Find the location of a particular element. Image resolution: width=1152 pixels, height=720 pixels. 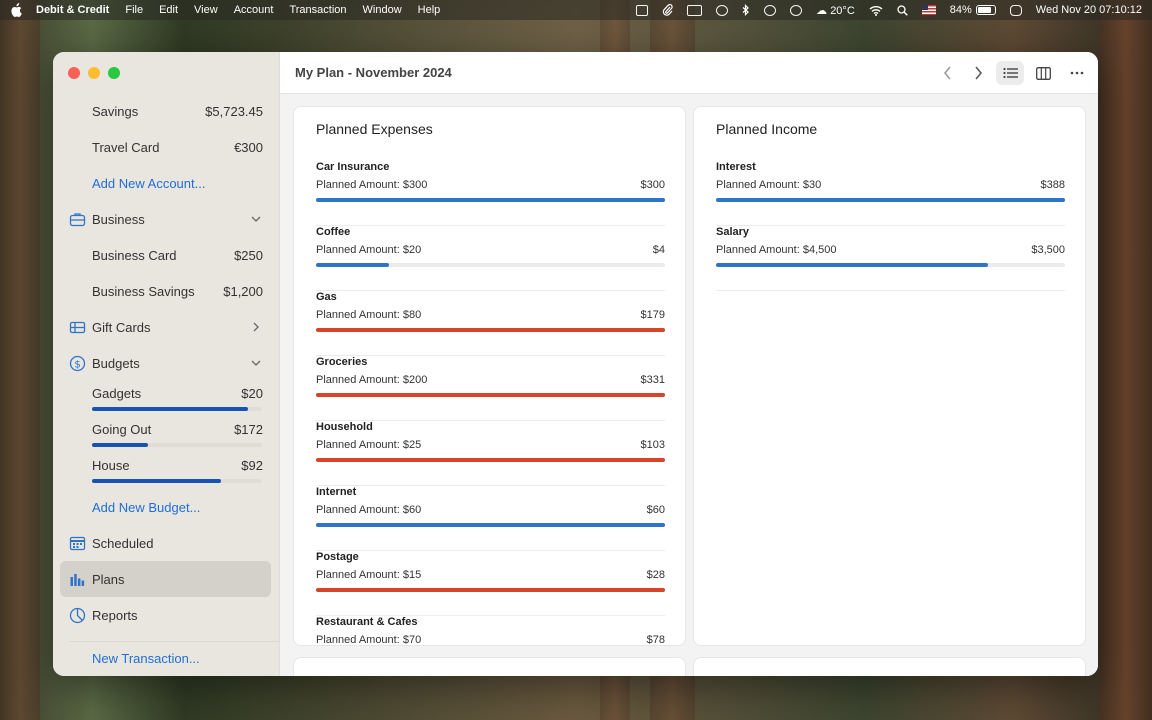

search-icon is located at coordinates (902, 10).